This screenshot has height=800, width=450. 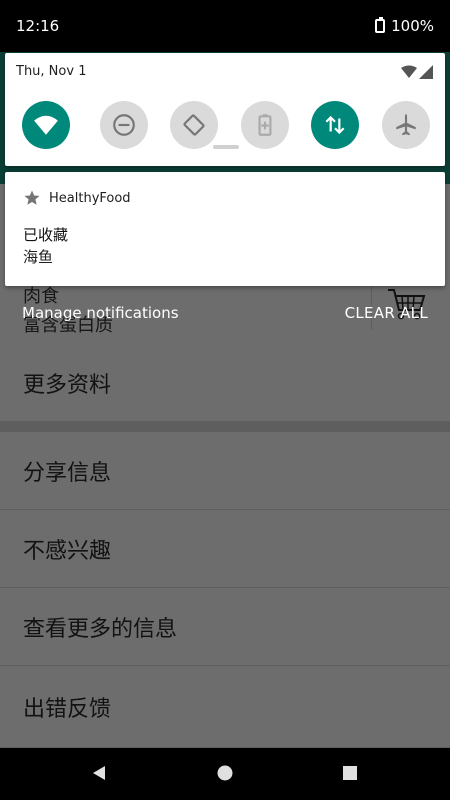 I want to click on notification-header: HealthyFood, so click(x=77, y=198).